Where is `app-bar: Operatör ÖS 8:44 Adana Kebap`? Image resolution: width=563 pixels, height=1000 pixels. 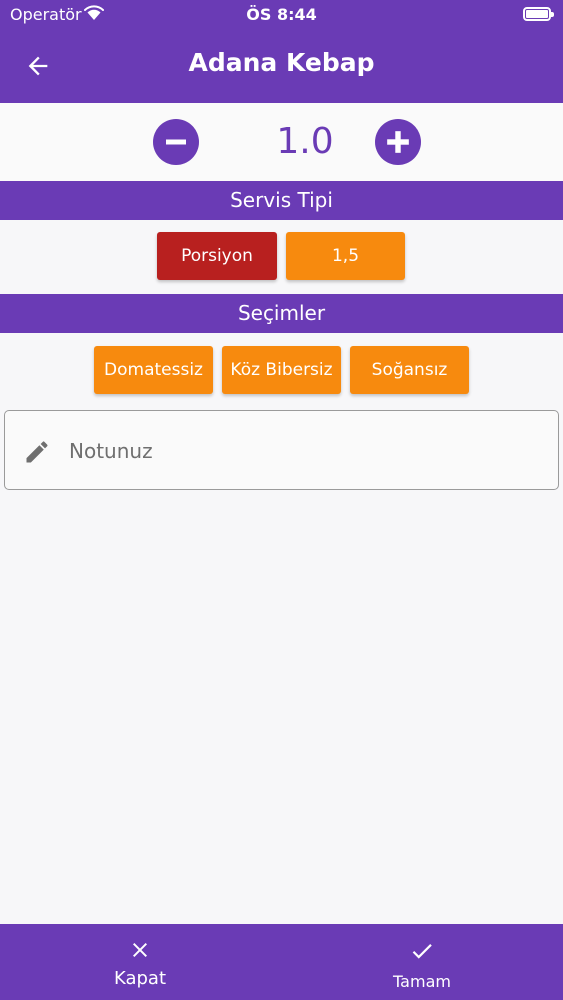
app-bar: Operatör ÖS 8:44 Adana Kebap is located at coordinates (281, 51).